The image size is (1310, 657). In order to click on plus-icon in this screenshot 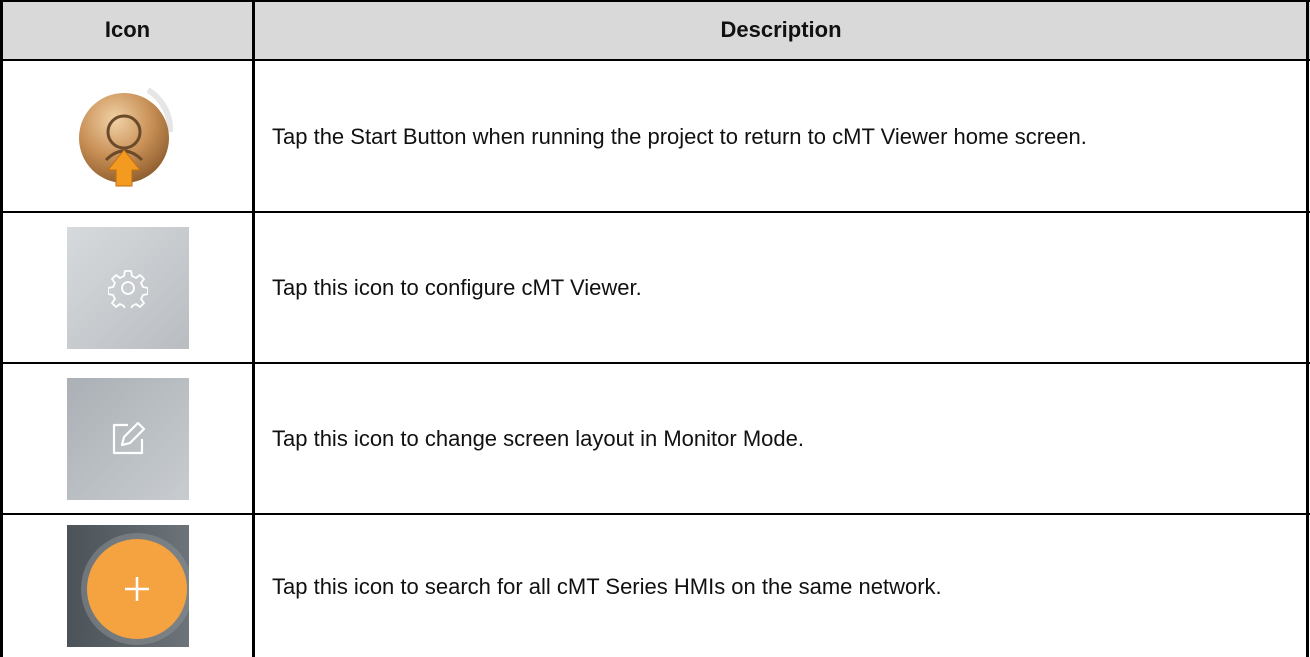, I will do `click(127, 586)`.